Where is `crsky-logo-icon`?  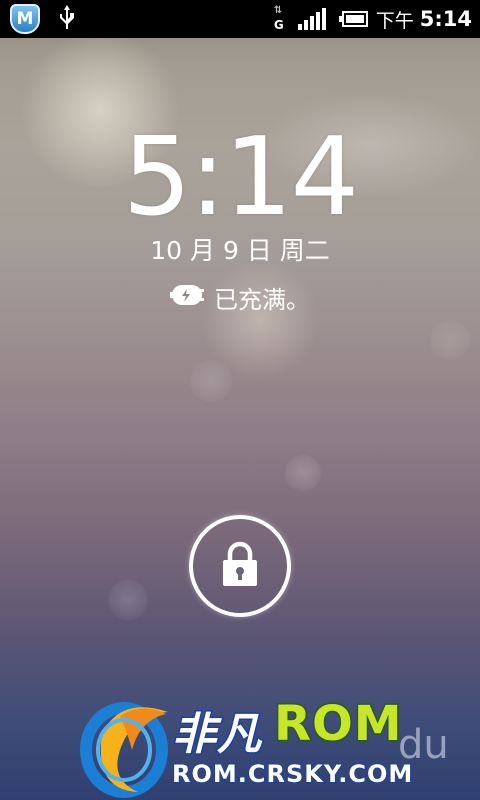 crsky-logo-icon is located at coordinates (124, 750).